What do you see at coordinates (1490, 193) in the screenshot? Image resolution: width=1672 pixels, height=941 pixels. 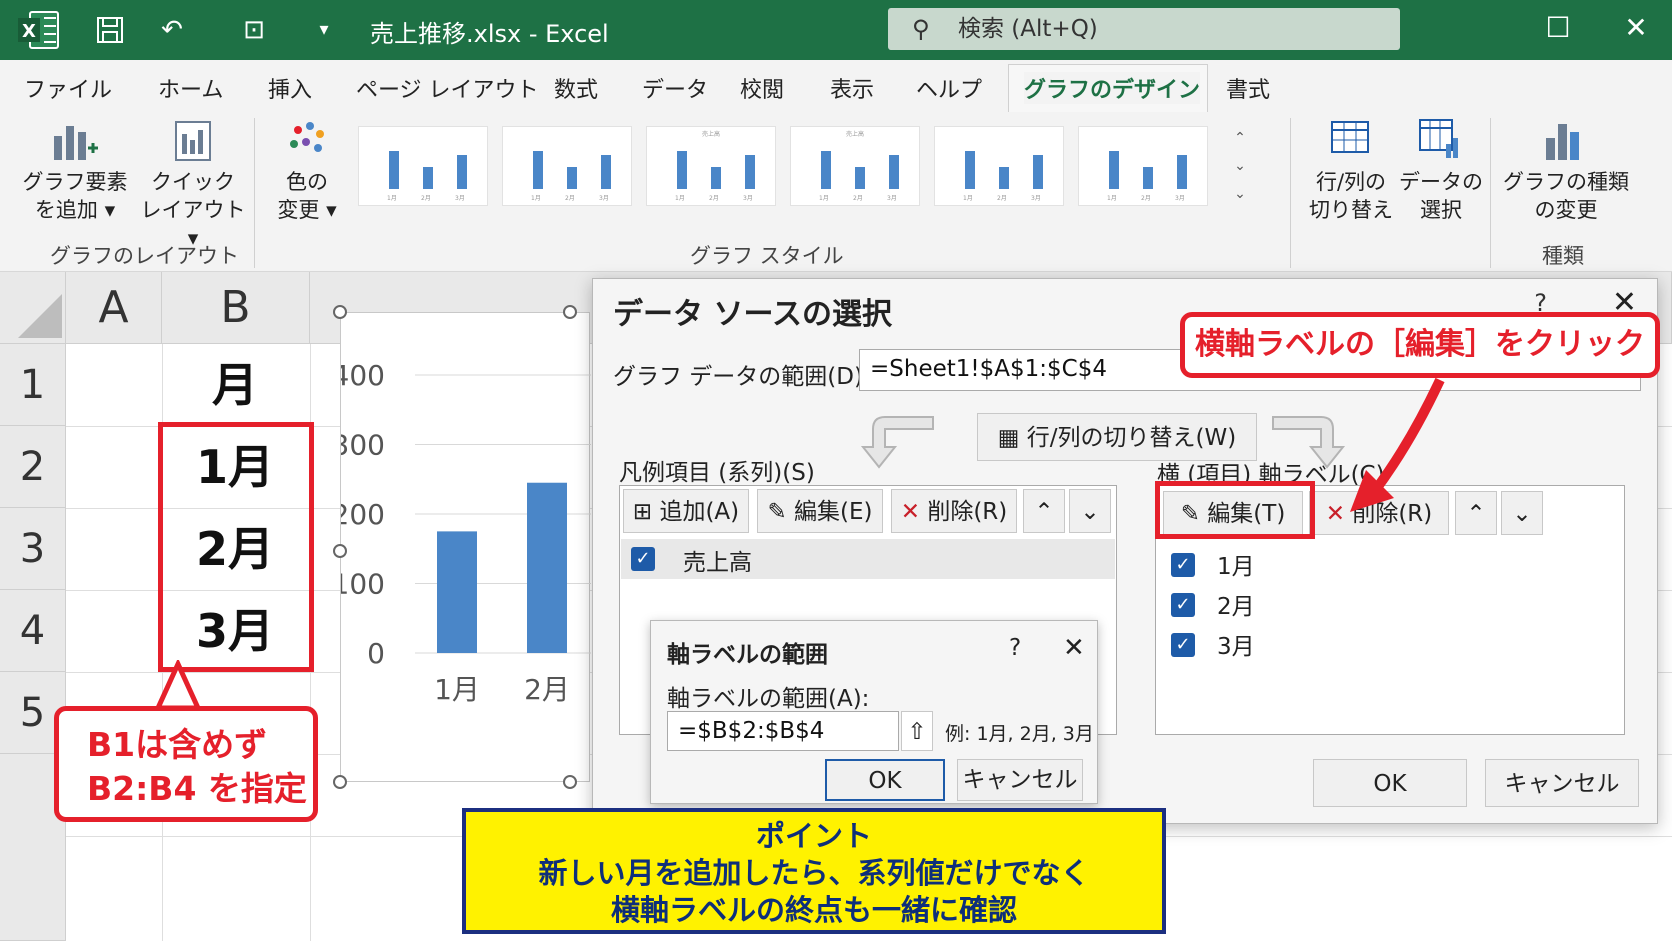 I see `ribbon-separator` at bounding box center [1490, 193].